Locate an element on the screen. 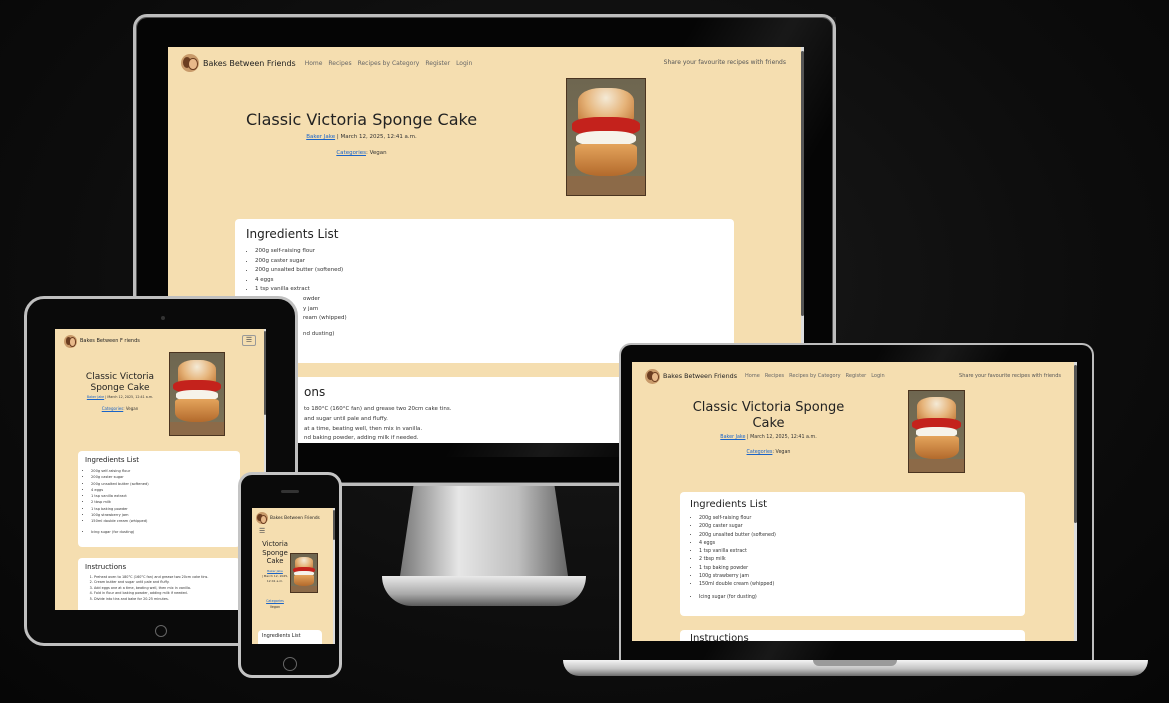 The image size is (1169, 703). phone-home-button is located at coordinates (290, 664).